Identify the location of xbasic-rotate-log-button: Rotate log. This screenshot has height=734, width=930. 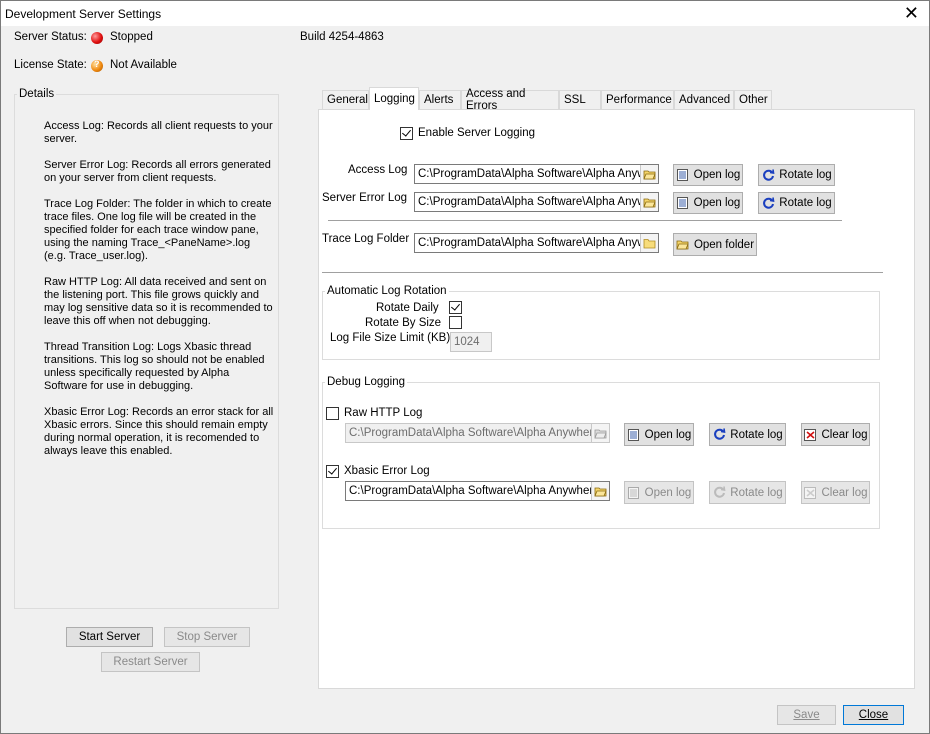
(747, 492).